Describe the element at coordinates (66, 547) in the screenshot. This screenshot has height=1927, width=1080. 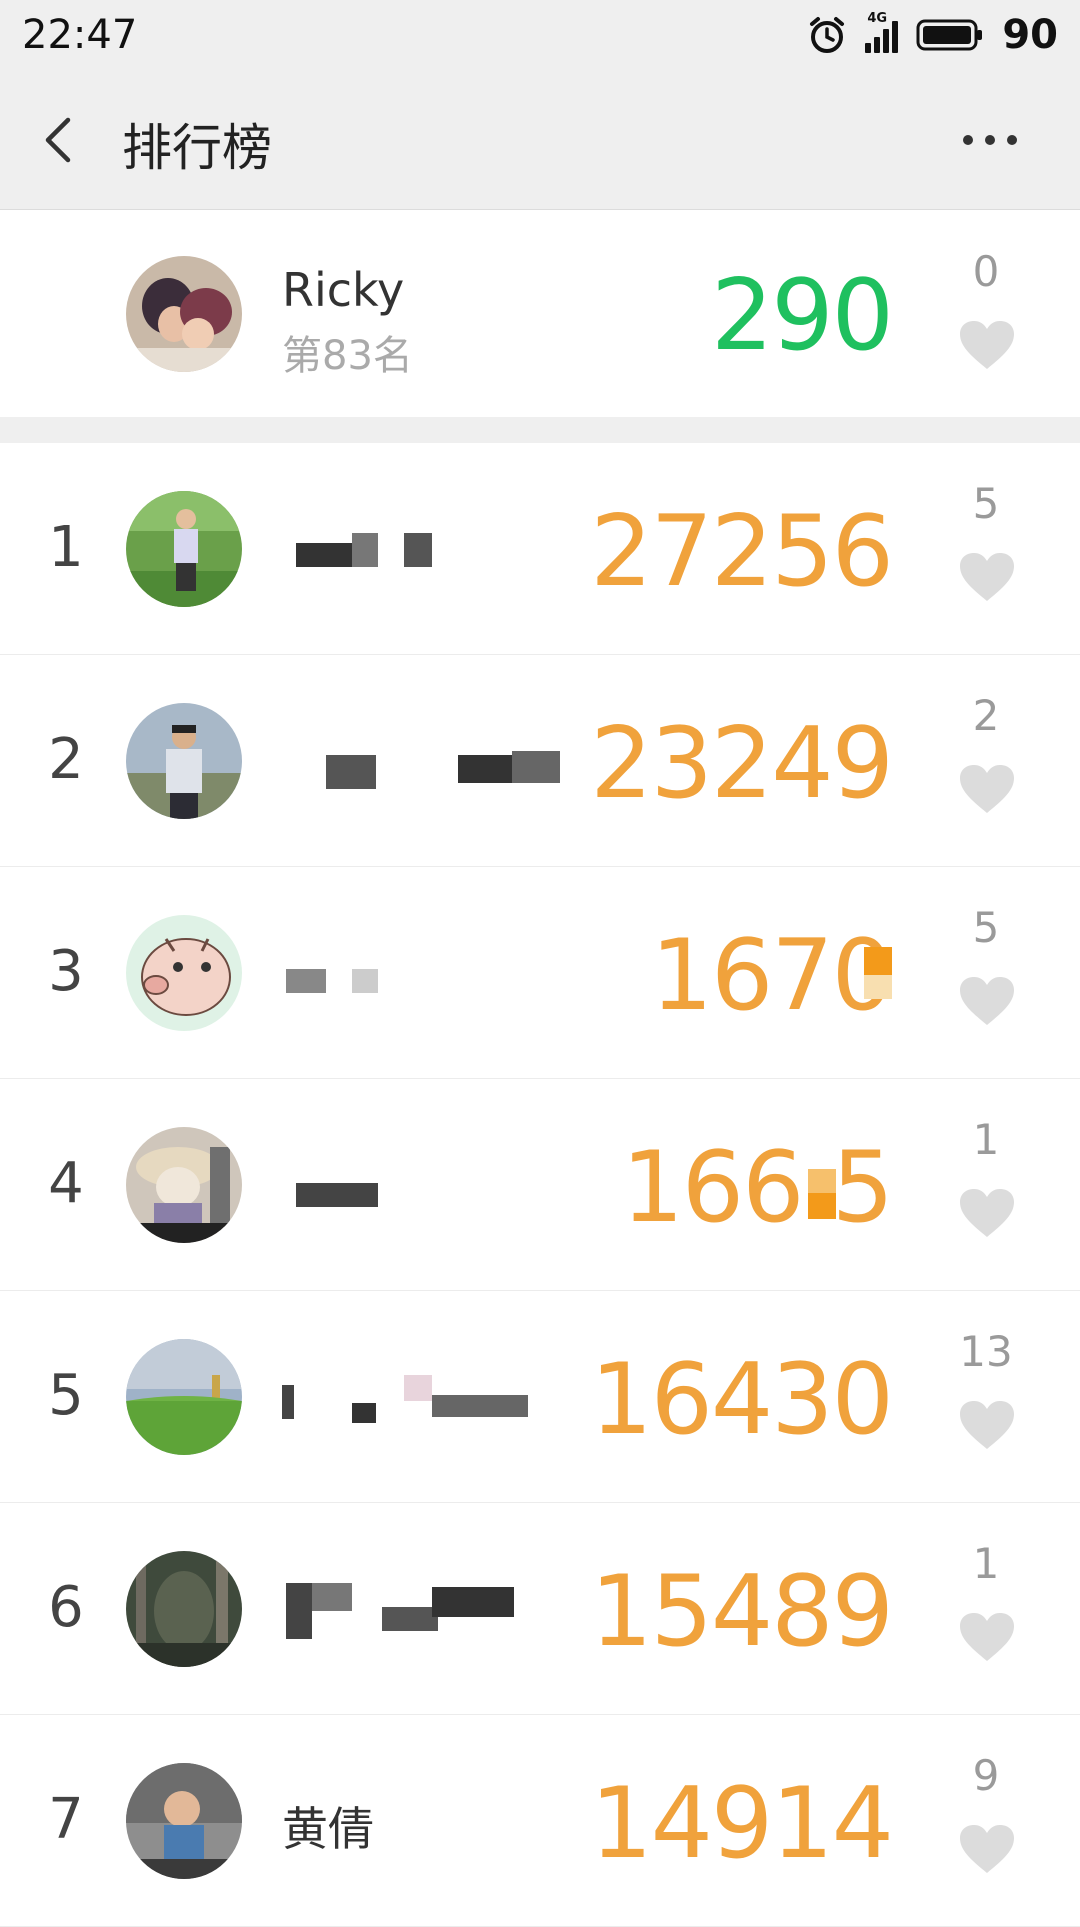
I see `rank-number: 1` at that location.